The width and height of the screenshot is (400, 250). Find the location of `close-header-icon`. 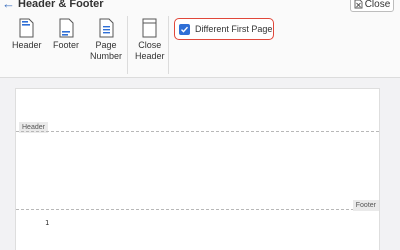

close-header-icon is located at coordinates (149, 28).